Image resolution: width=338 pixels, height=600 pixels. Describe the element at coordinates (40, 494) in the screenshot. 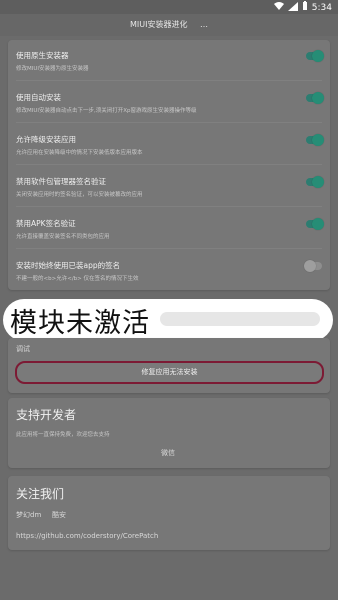

I see `follow-title: 关注我们` at that location.